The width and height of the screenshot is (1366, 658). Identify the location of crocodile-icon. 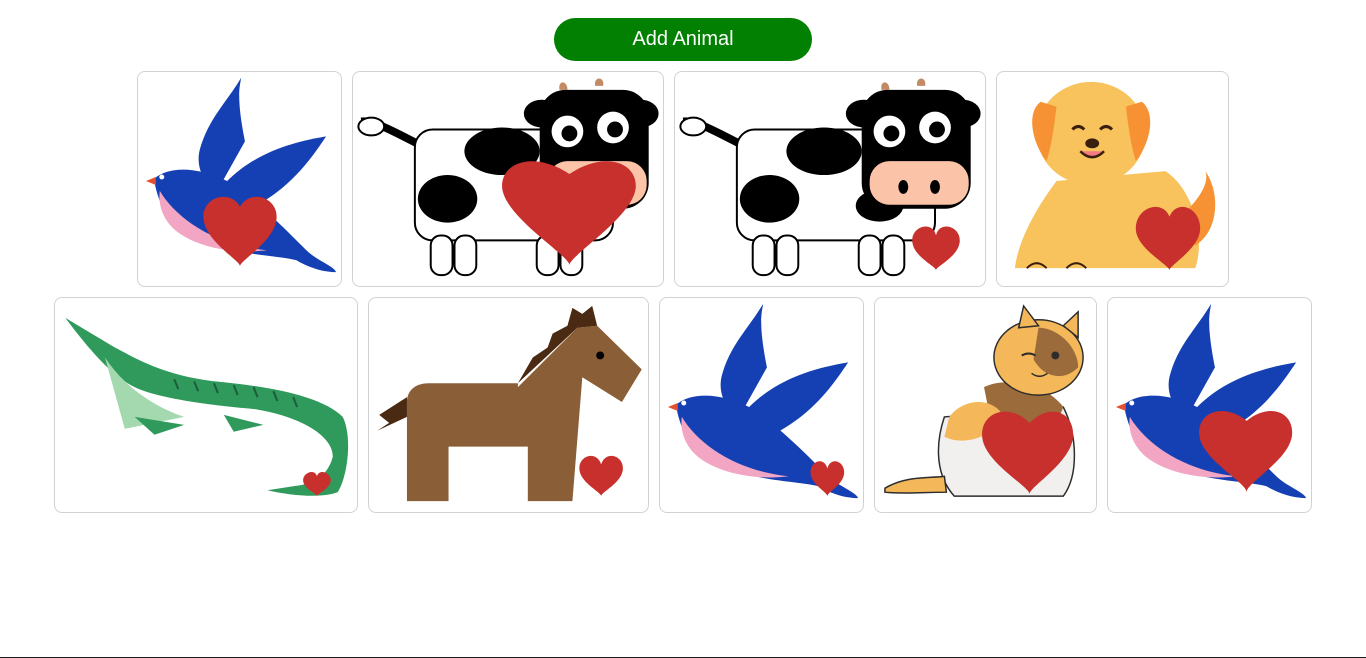
(206, 405).